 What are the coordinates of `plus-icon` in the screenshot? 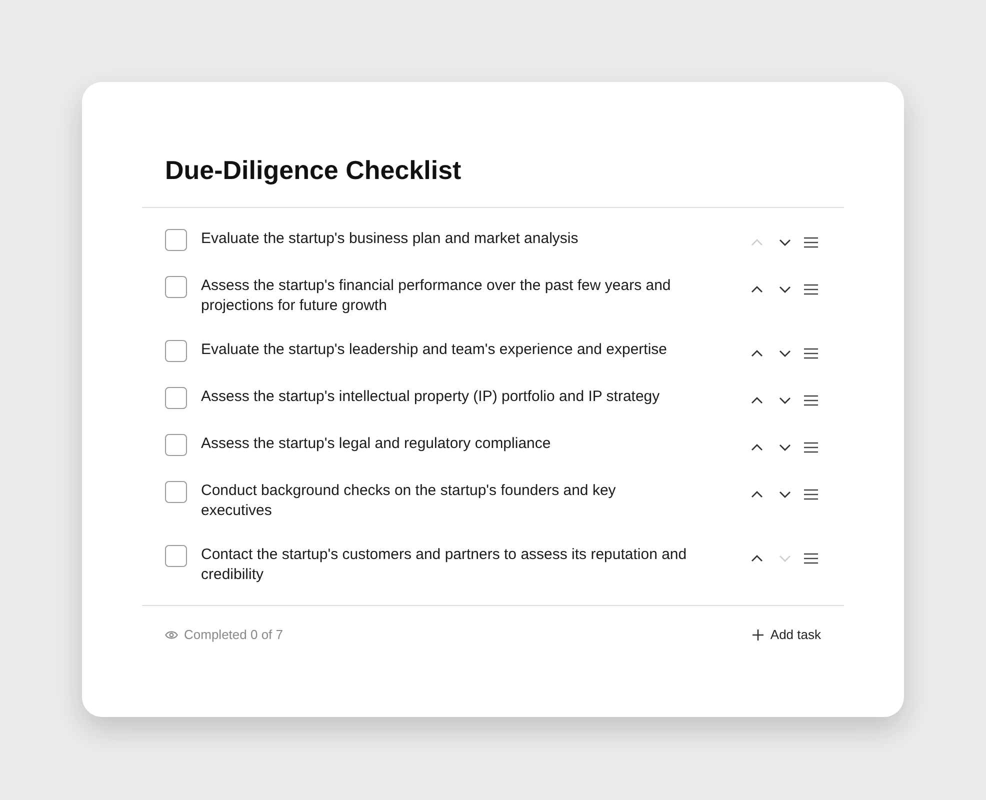 It's located at (758, 634).